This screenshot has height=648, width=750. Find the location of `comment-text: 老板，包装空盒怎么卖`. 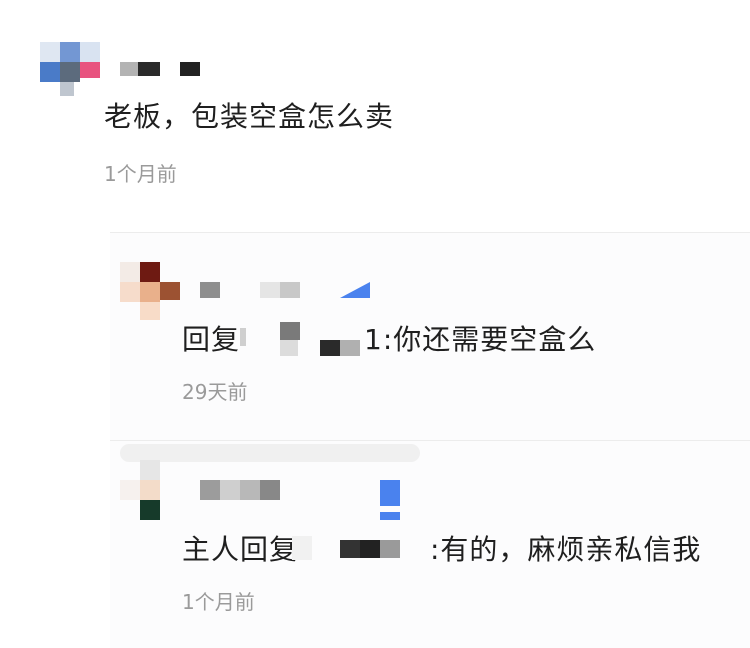

comment-text: 老板，包装空盒怎么卖 is located at coordinates (249, 116).